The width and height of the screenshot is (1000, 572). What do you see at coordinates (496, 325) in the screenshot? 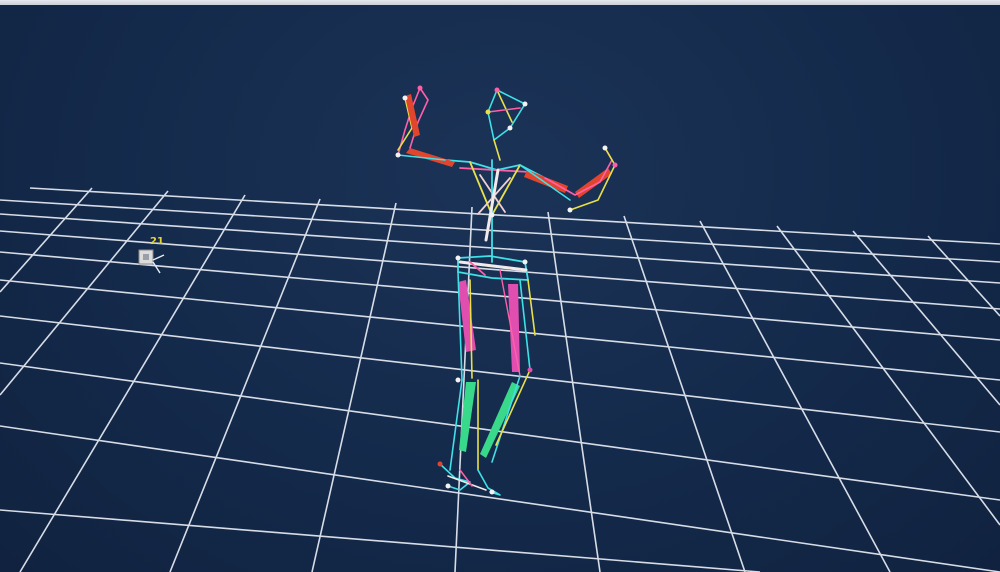
I see `thighs` at bounding box center [496, 325].